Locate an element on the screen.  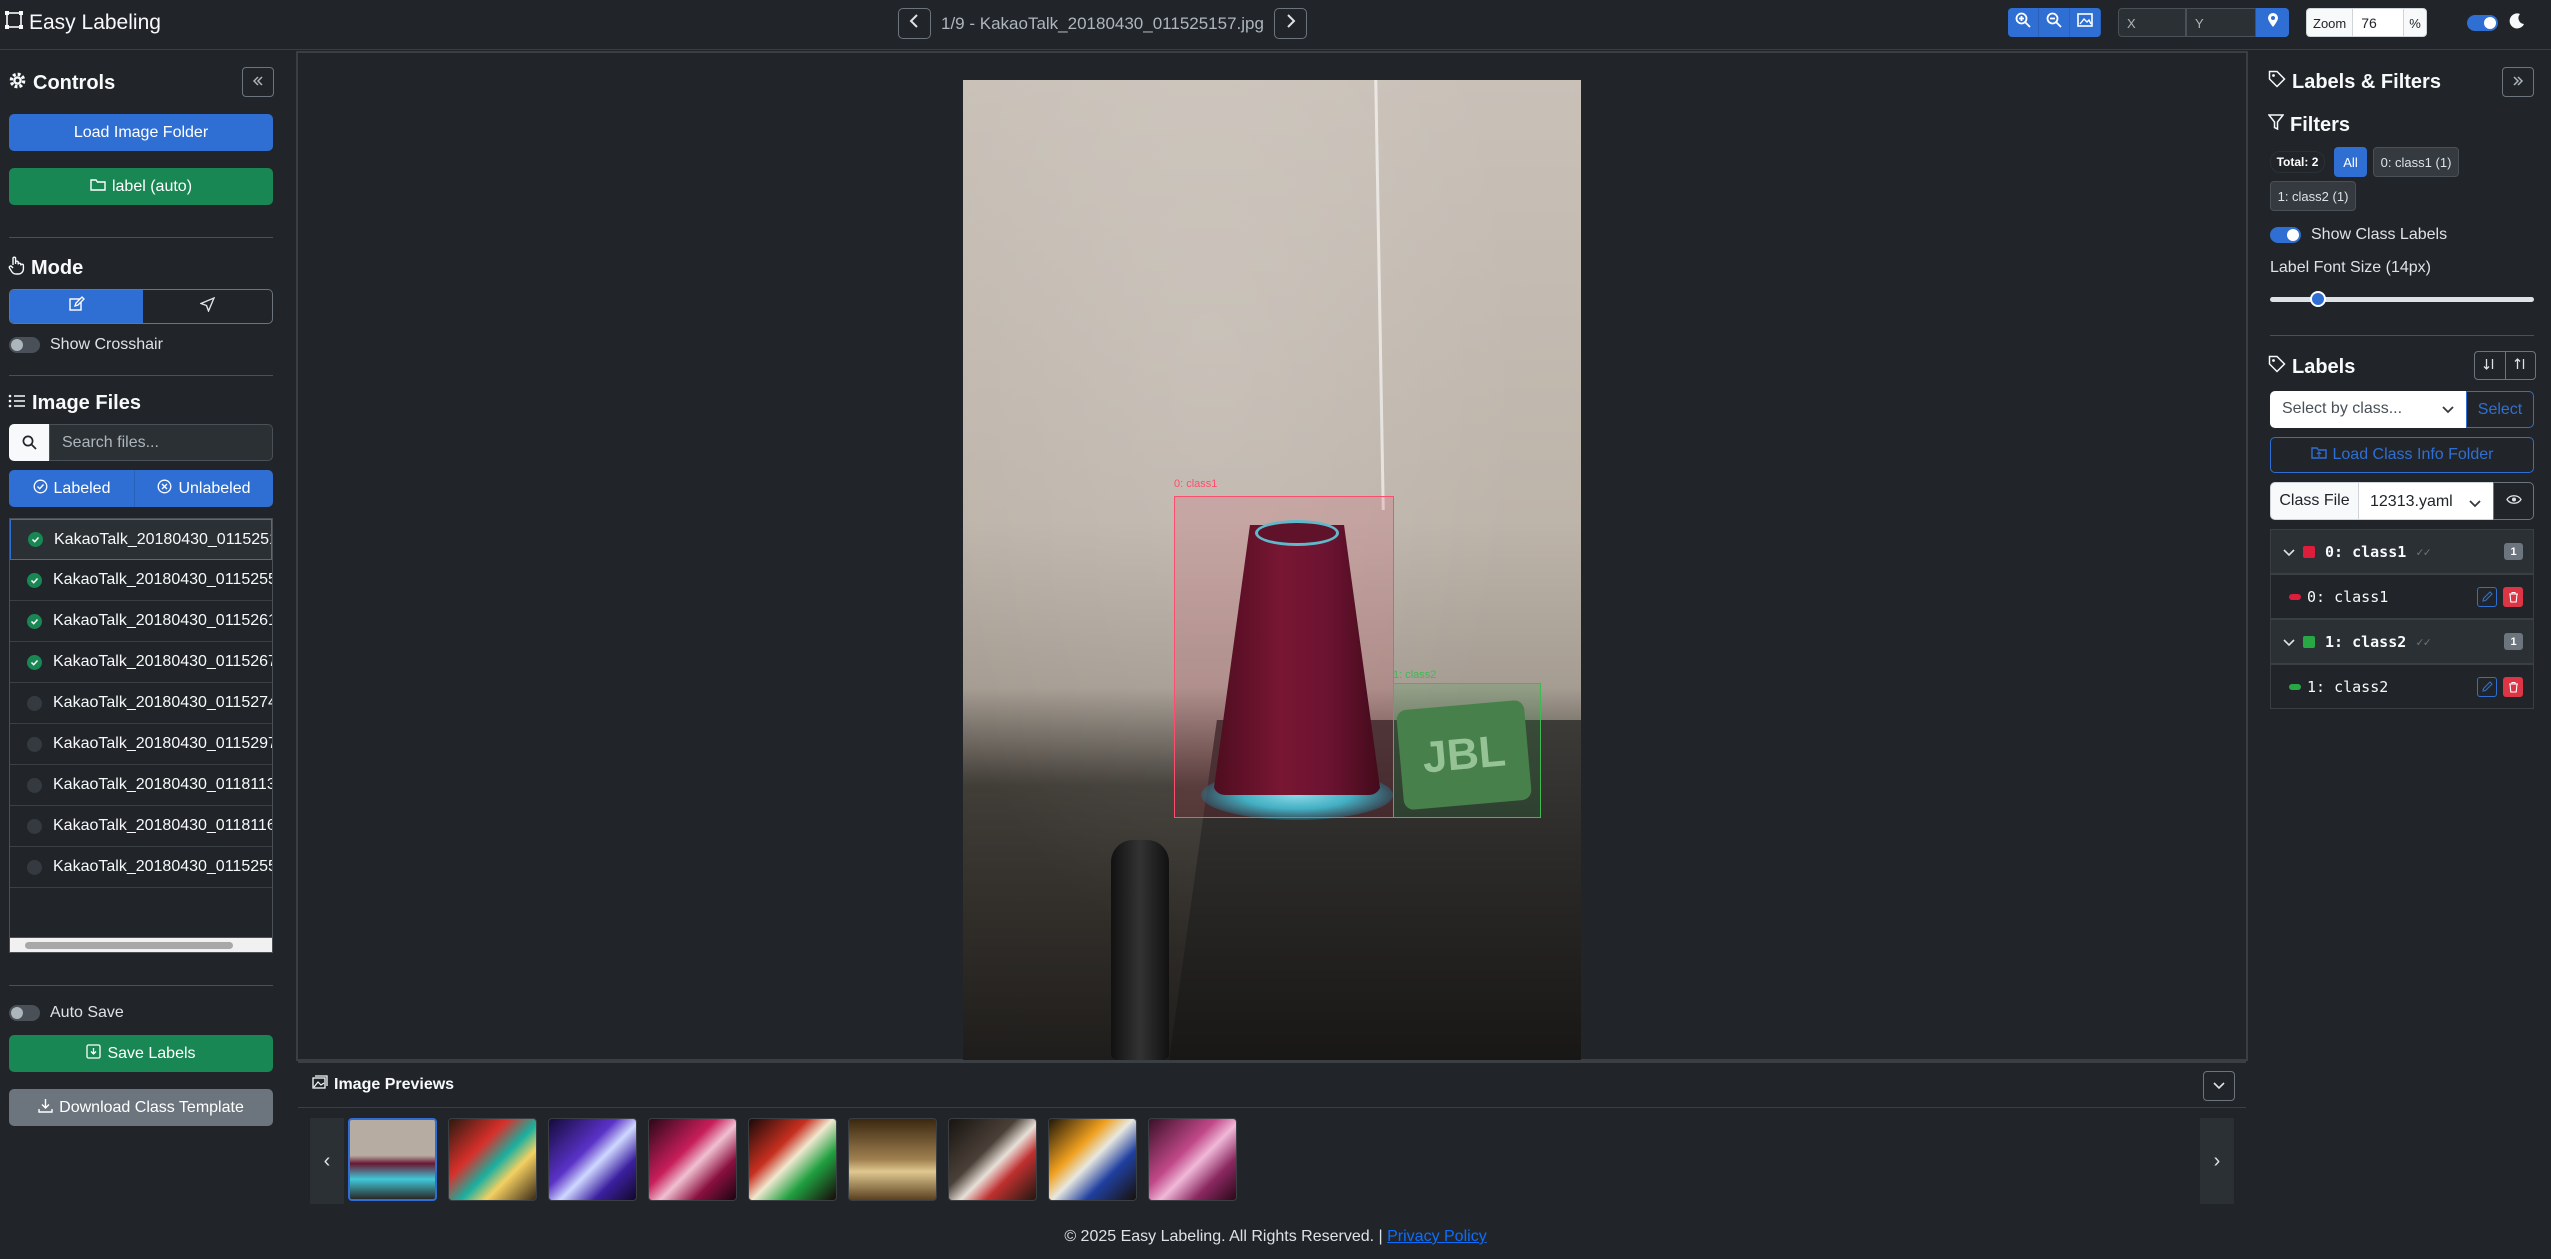
eye-icon is located at coordinates (2513, 501).